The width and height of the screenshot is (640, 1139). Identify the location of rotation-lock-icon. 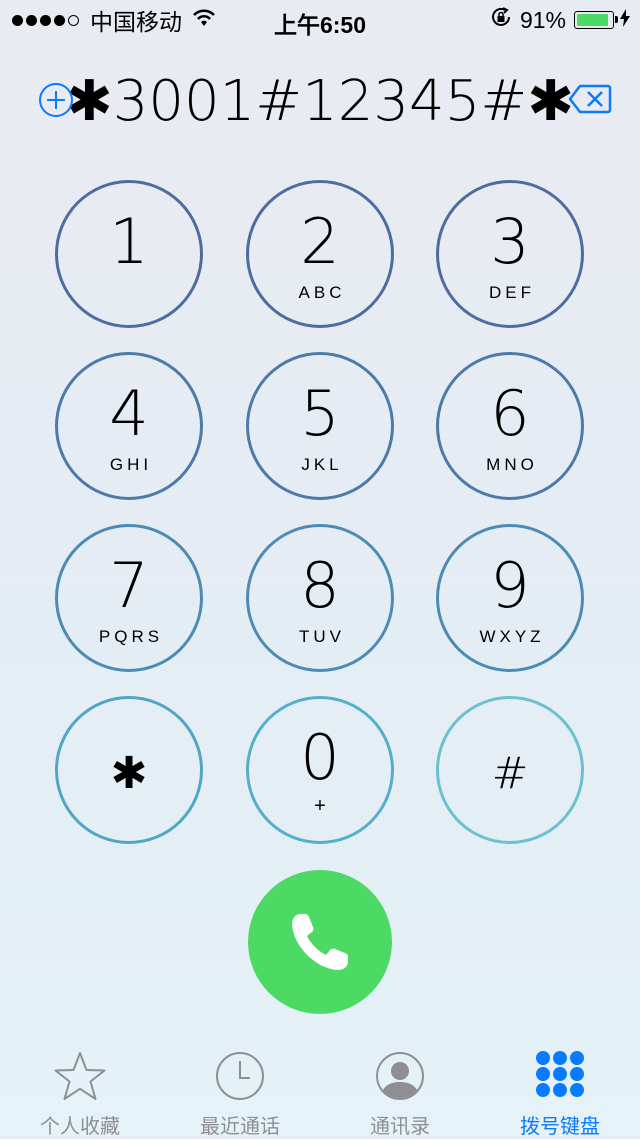
(501, 20).